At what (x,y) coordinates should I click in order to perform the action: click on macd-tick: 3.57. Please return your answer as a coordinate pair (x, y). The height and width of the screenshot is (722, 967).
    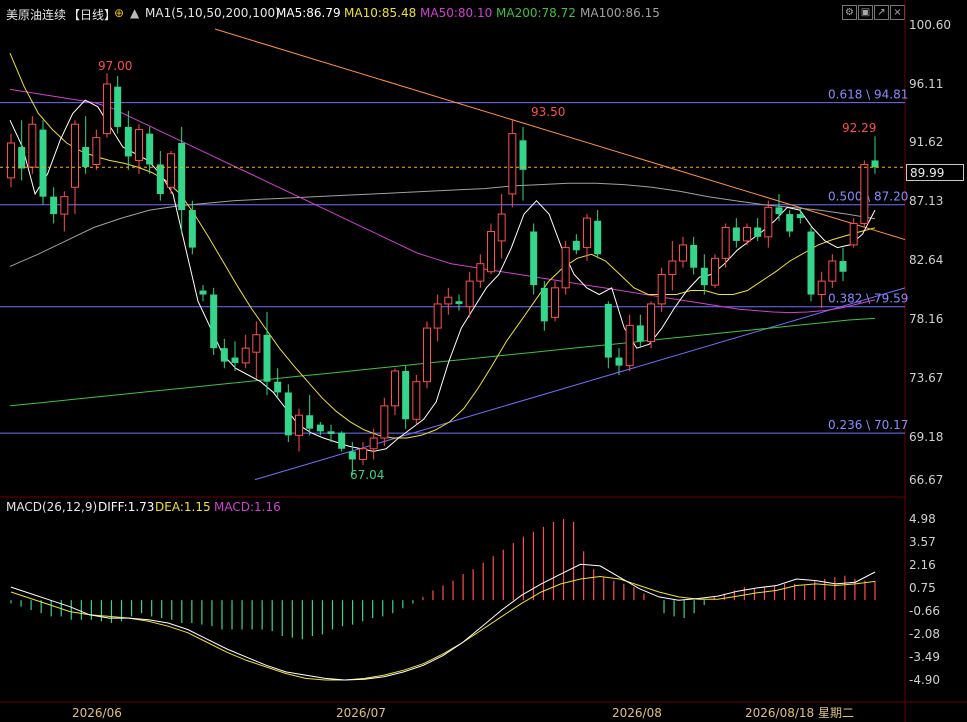
    Looking at the image, I should click on (922, 542).